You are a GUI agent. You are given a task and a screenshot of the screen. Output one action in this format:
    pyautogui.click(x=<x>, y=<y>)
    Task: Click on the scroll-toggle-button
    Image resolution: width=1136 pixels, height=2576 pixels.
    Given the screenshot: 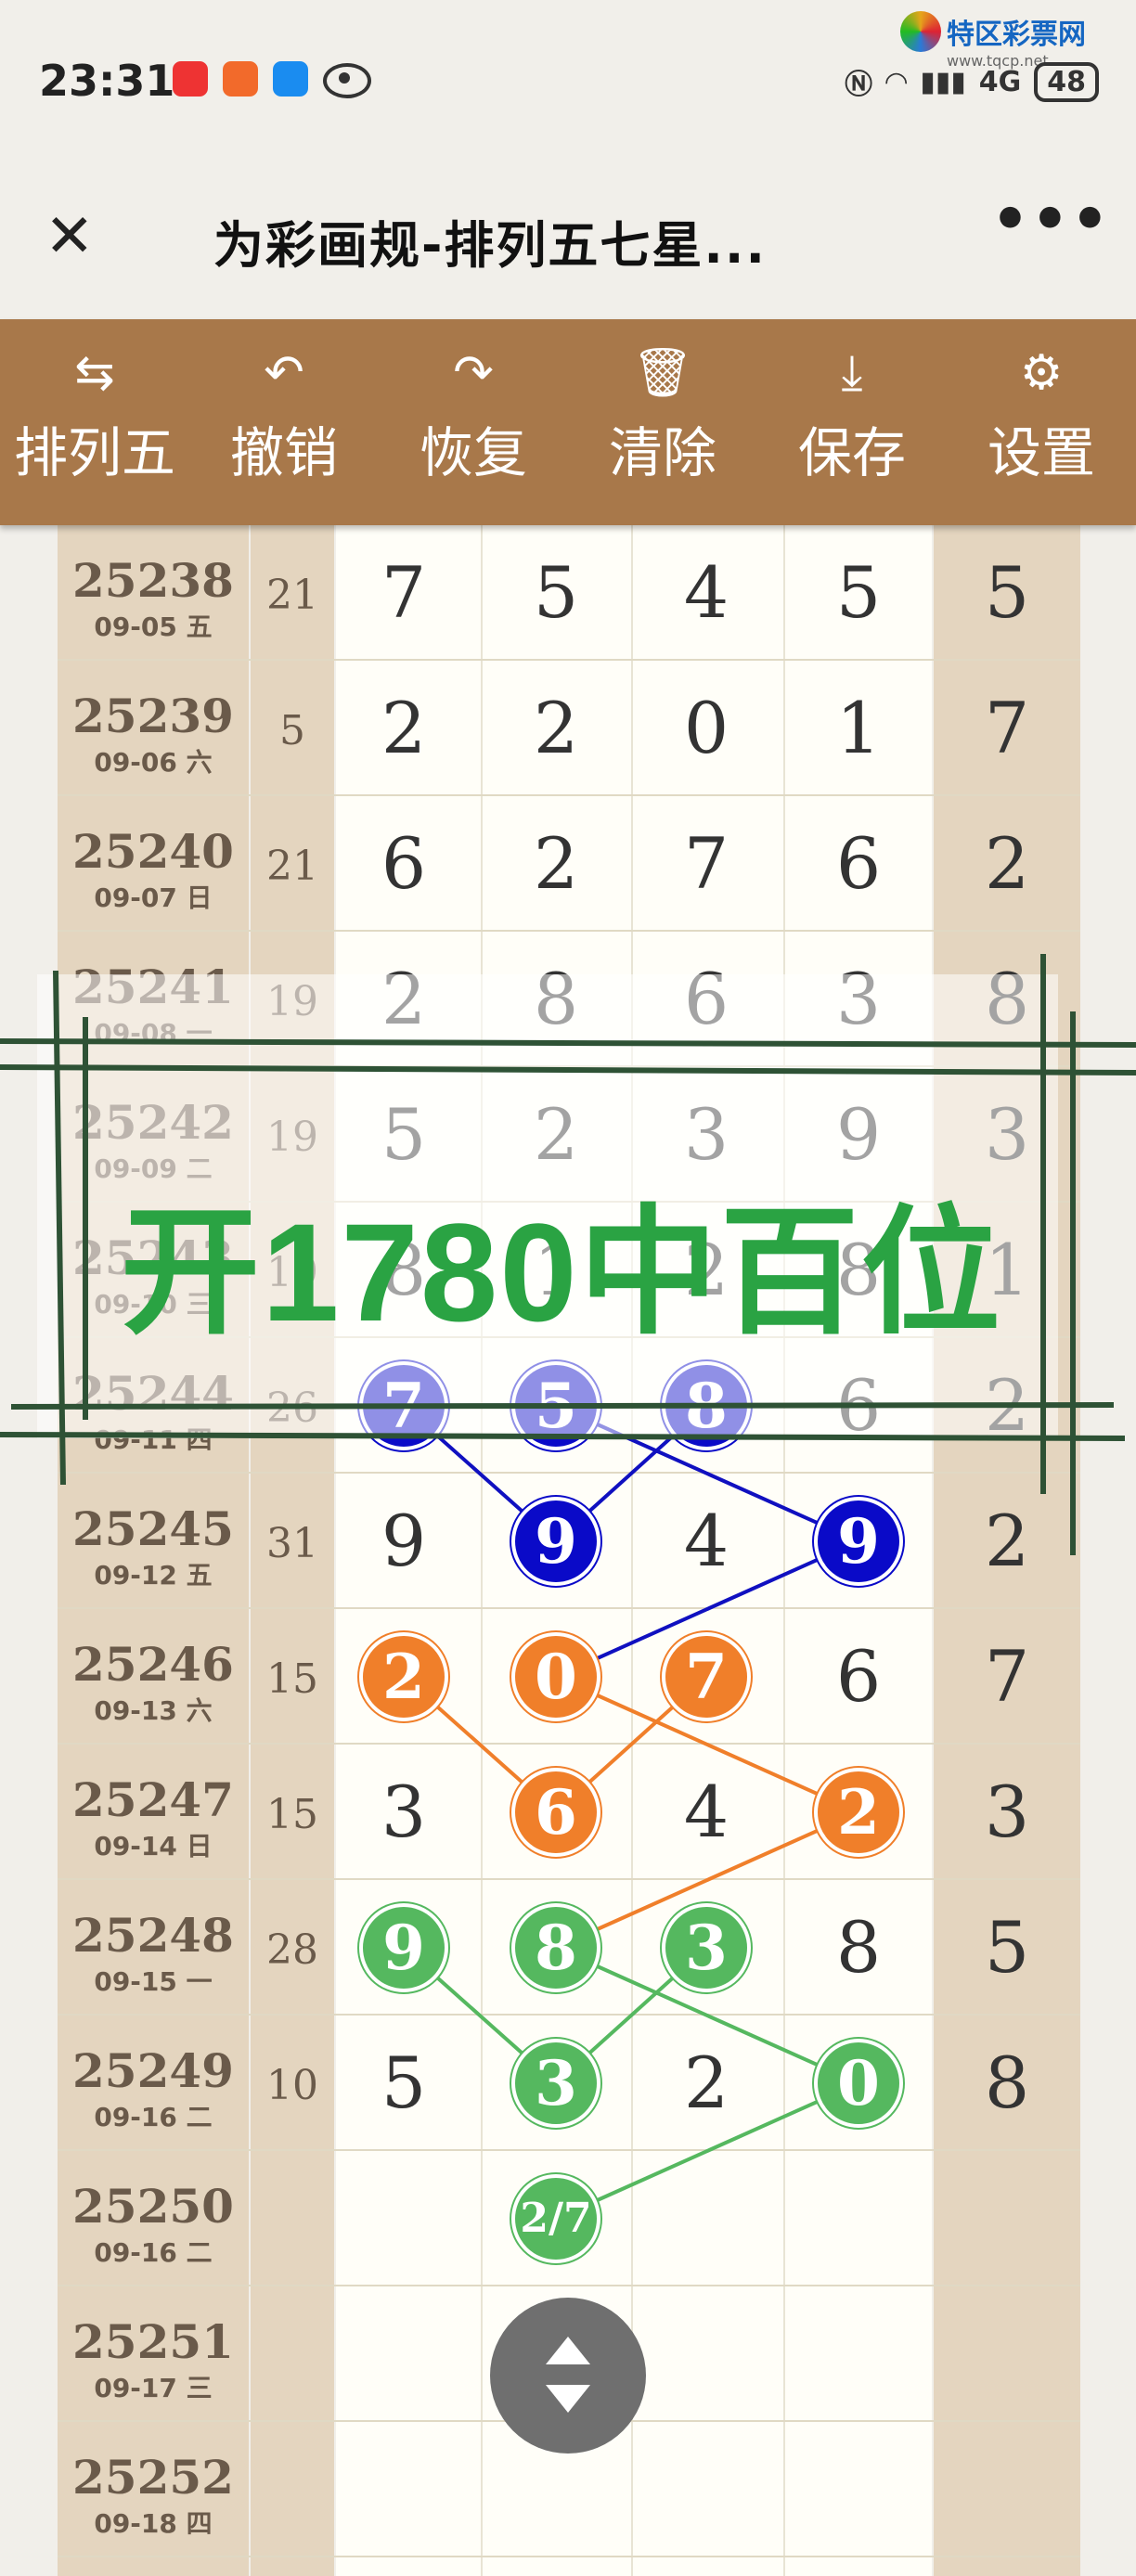 What is the action you would take?
    pyautogui.click(x=568, y=2376)
    